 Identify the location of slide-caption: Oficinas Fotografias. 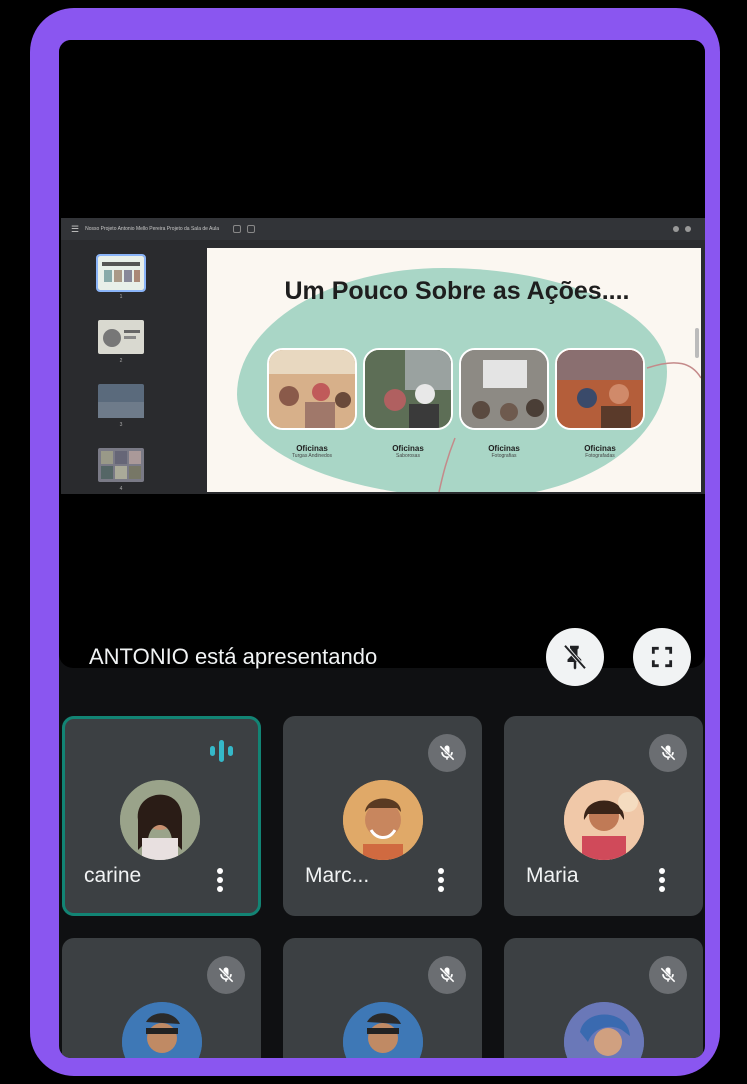
(504, 451).